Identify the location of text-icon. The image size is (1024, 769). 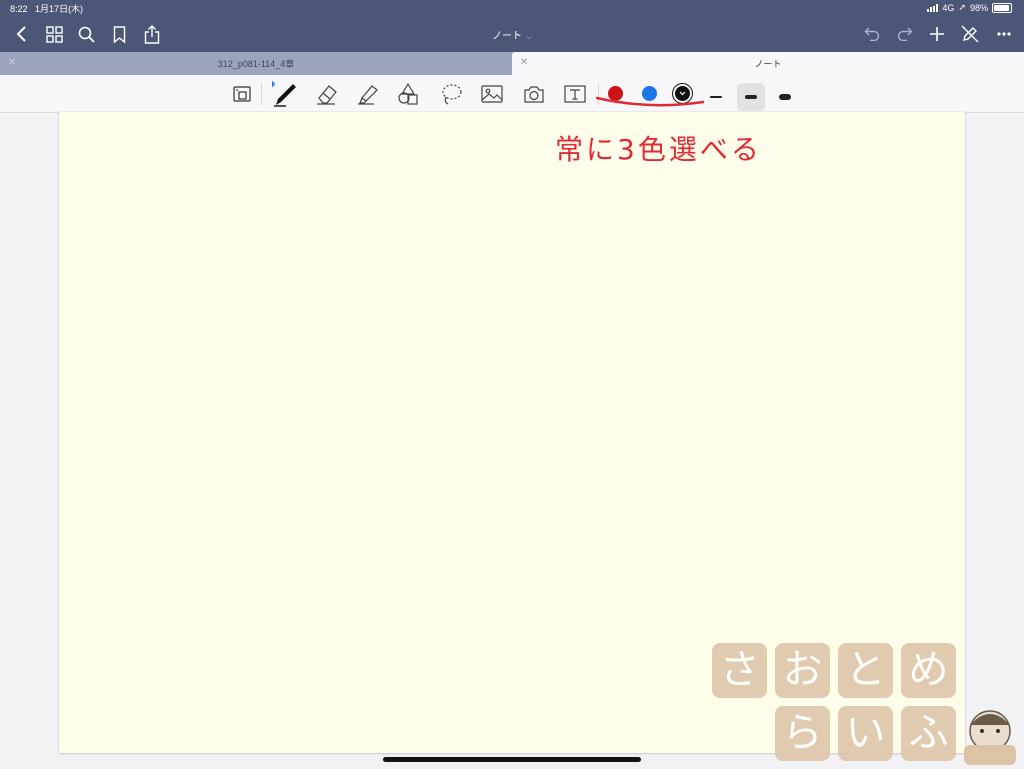
(575, 94).